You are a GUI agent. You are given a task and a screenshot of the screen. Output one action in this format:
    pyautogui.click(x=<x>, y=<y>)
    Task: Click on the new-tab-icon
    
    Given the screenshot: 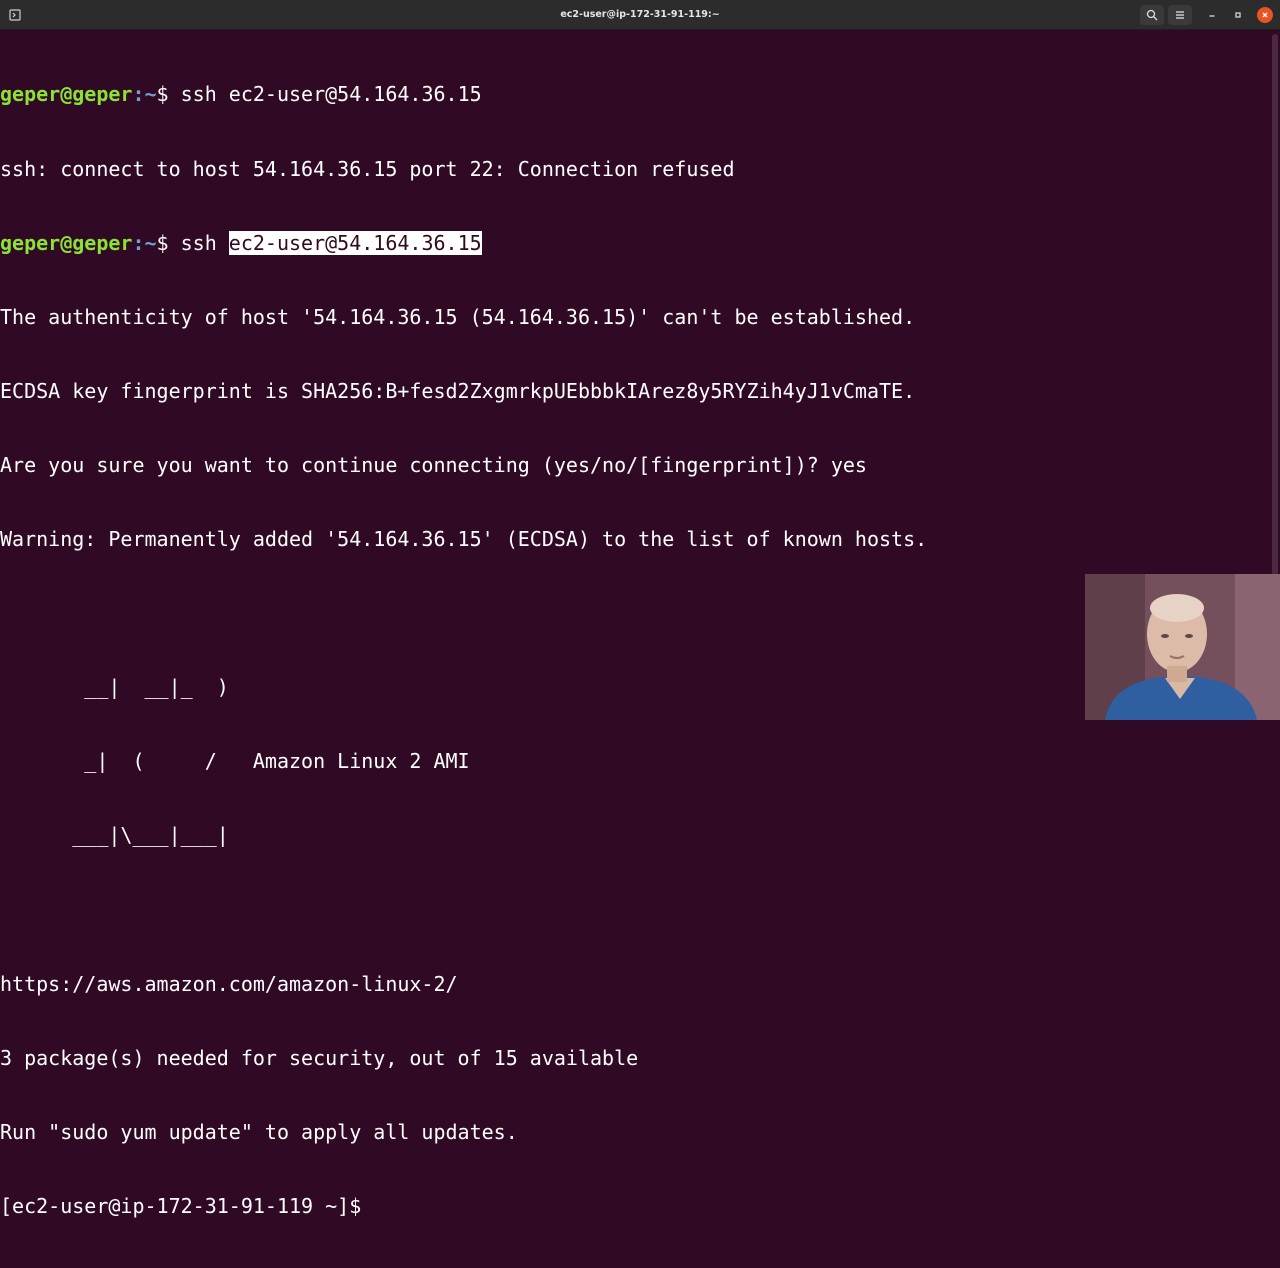 What is the action you would take?
    pyautogui.click(x=15, y=15)
    